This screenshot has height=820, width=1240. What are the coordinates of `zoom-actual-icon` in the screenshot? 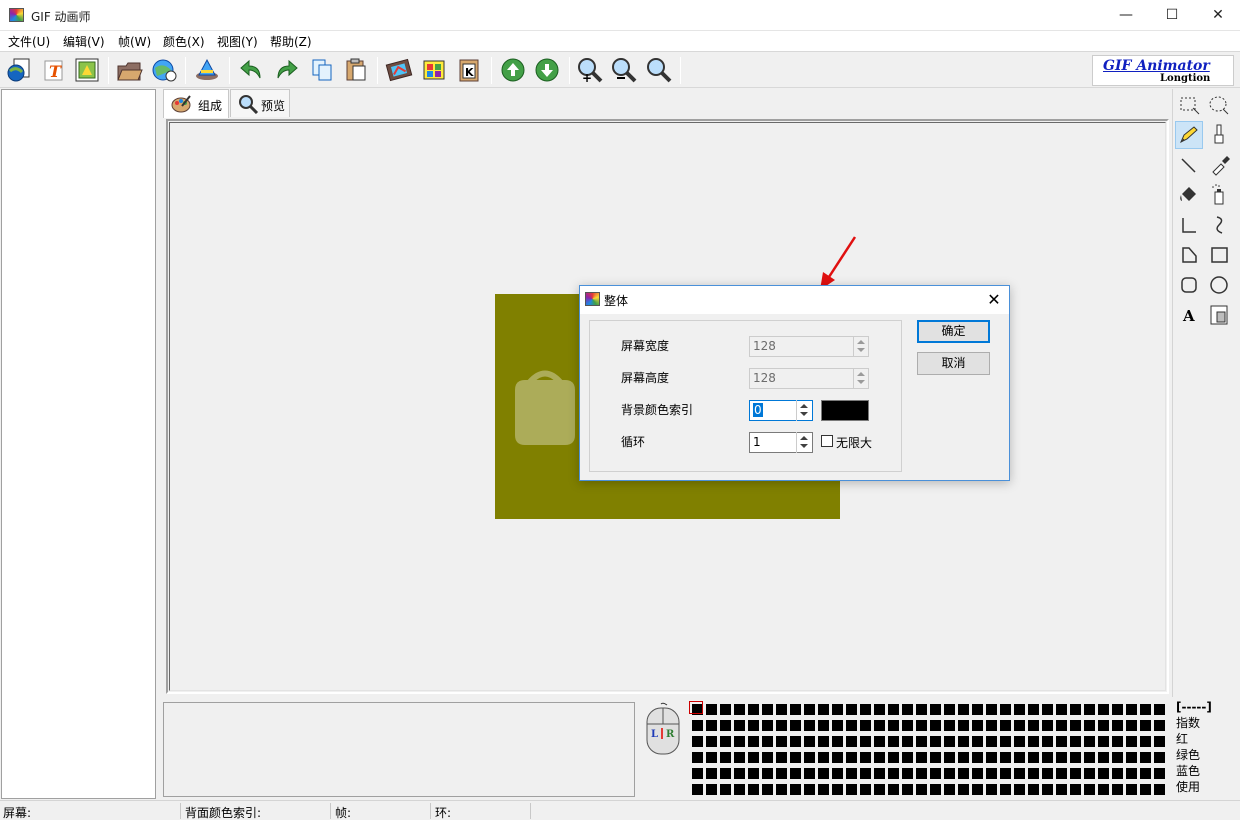 It's located at (659, 70).